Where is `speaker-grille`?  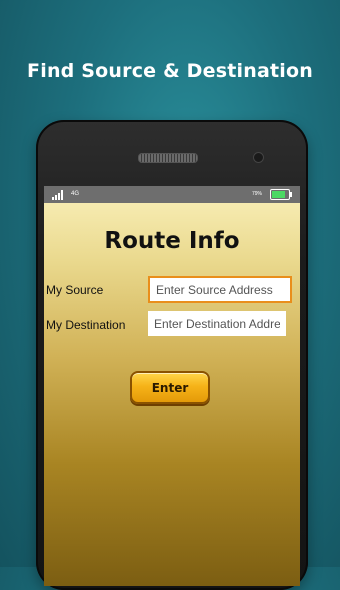 speaker-grille is located at coordinates (168, 158).